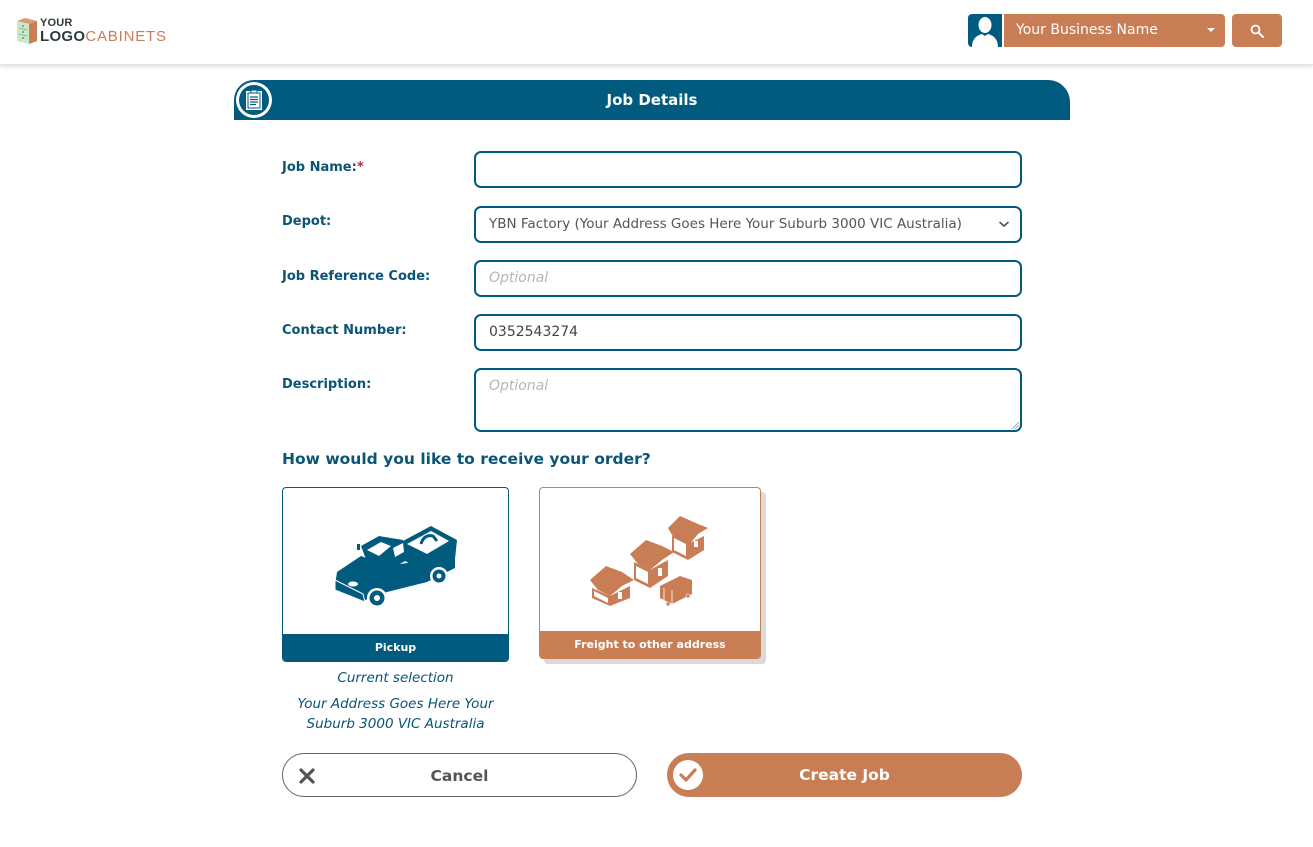  I want to click on user-silhouette-icon, so click(985, 32).